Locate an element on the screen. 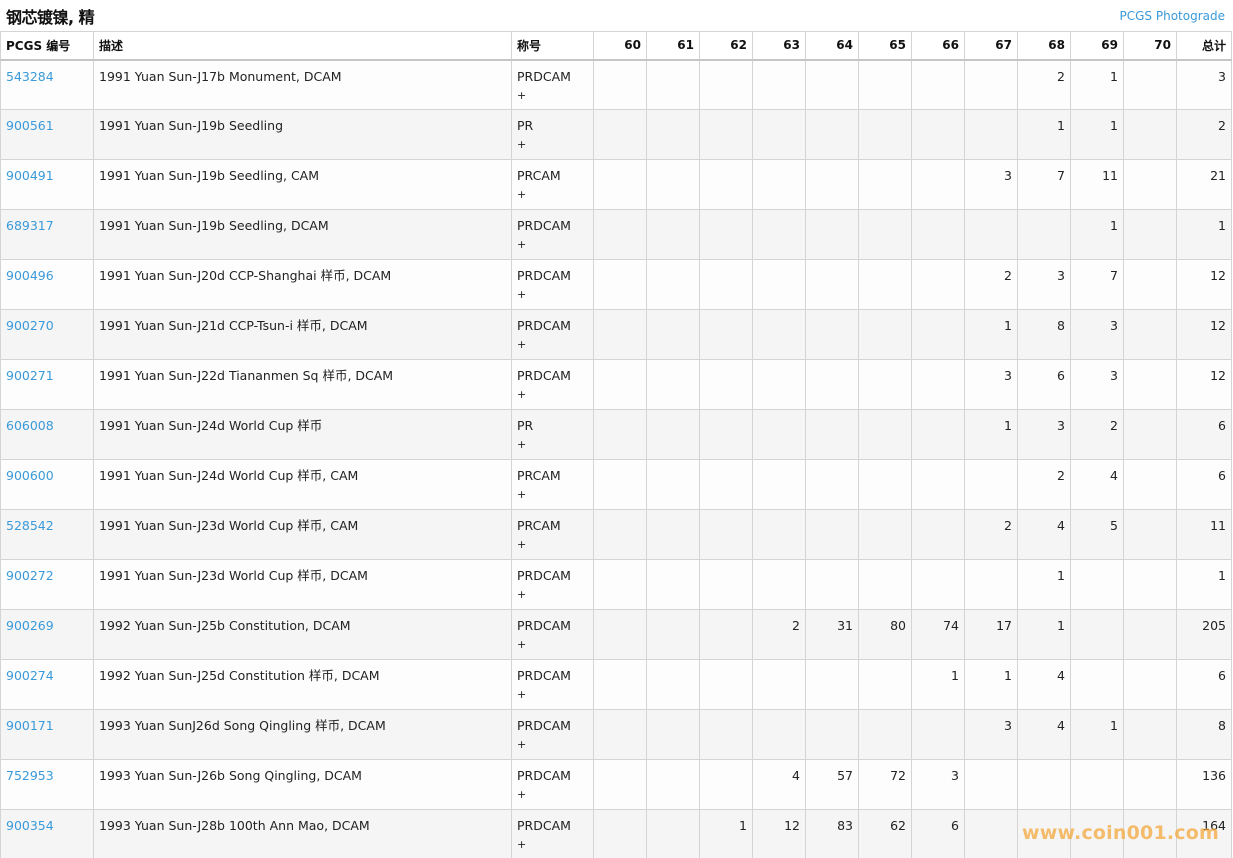  pcgs-code-cell: 900171 is located at coordinates (47, 734).